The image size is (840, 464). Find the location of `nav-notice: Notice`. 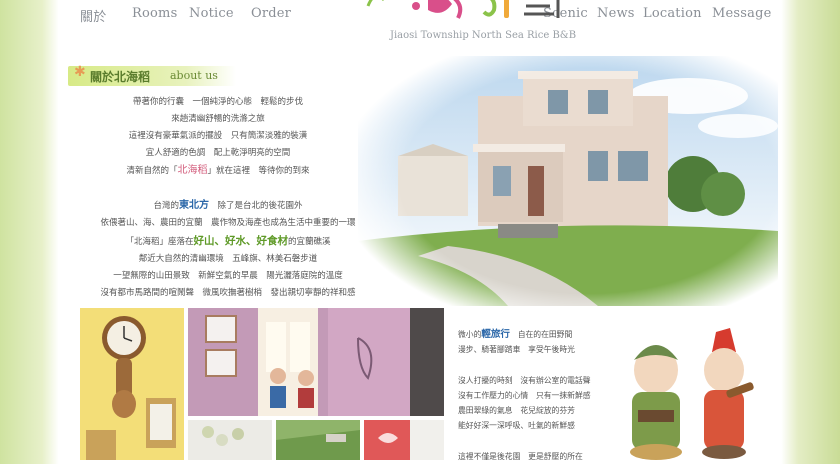

nav-notice: Notice is located at coordinates (211, 13).